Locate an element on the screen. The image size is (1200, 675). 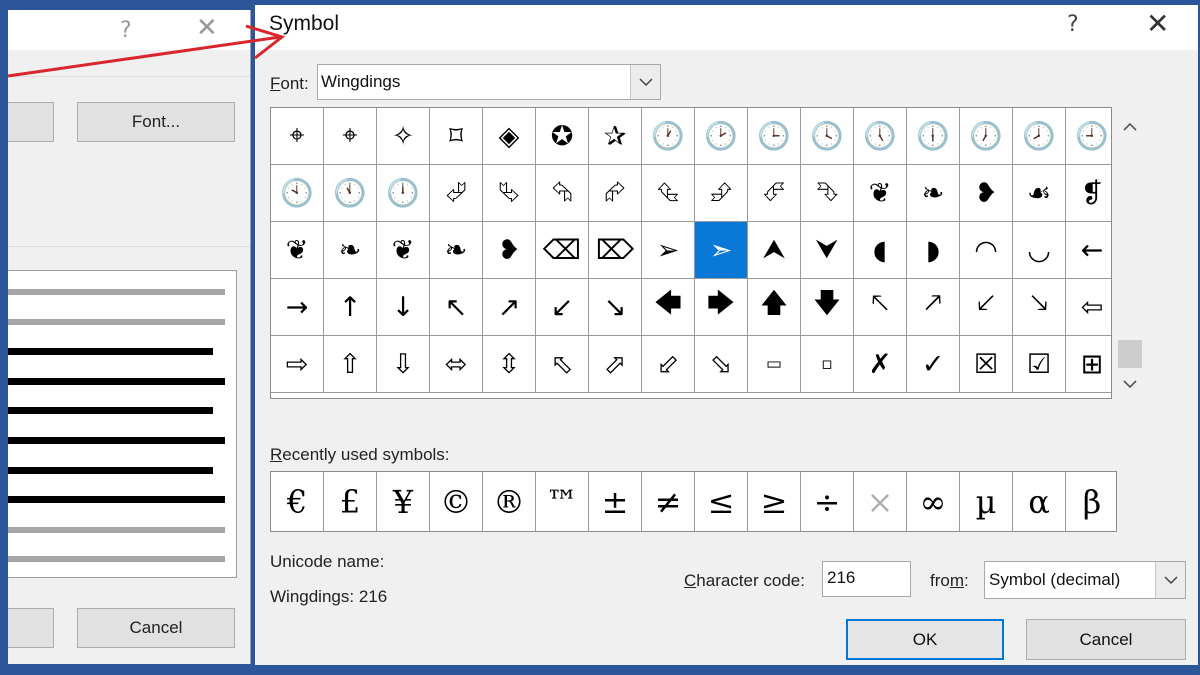
scroll-thumb is located at coordinates (1130, 354).